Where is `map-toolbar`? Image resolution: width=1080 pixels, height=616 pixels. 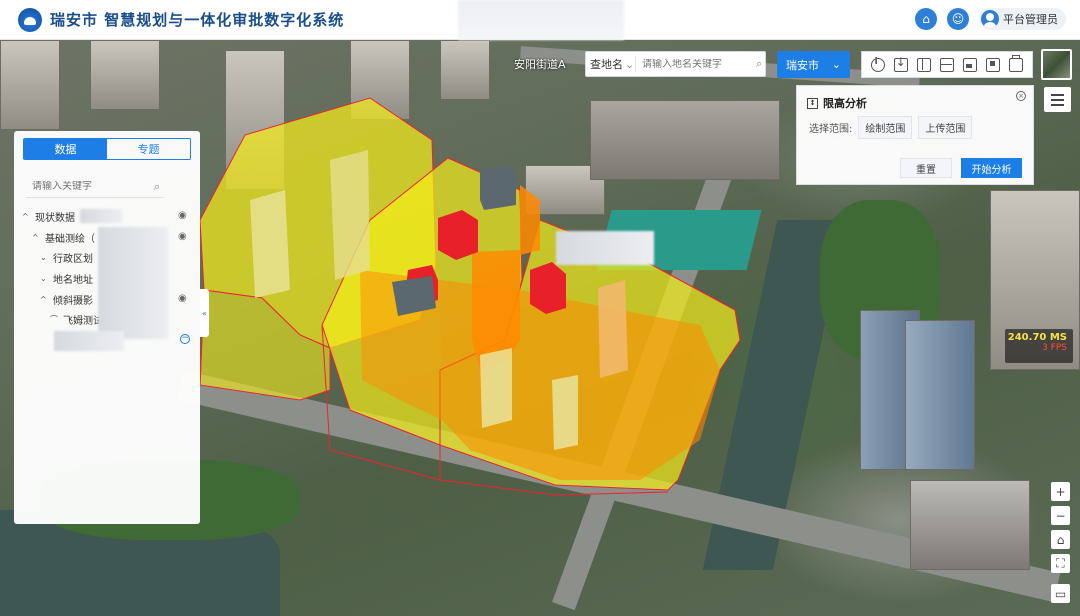
map-toolbar is located at coordinates (947, 64).